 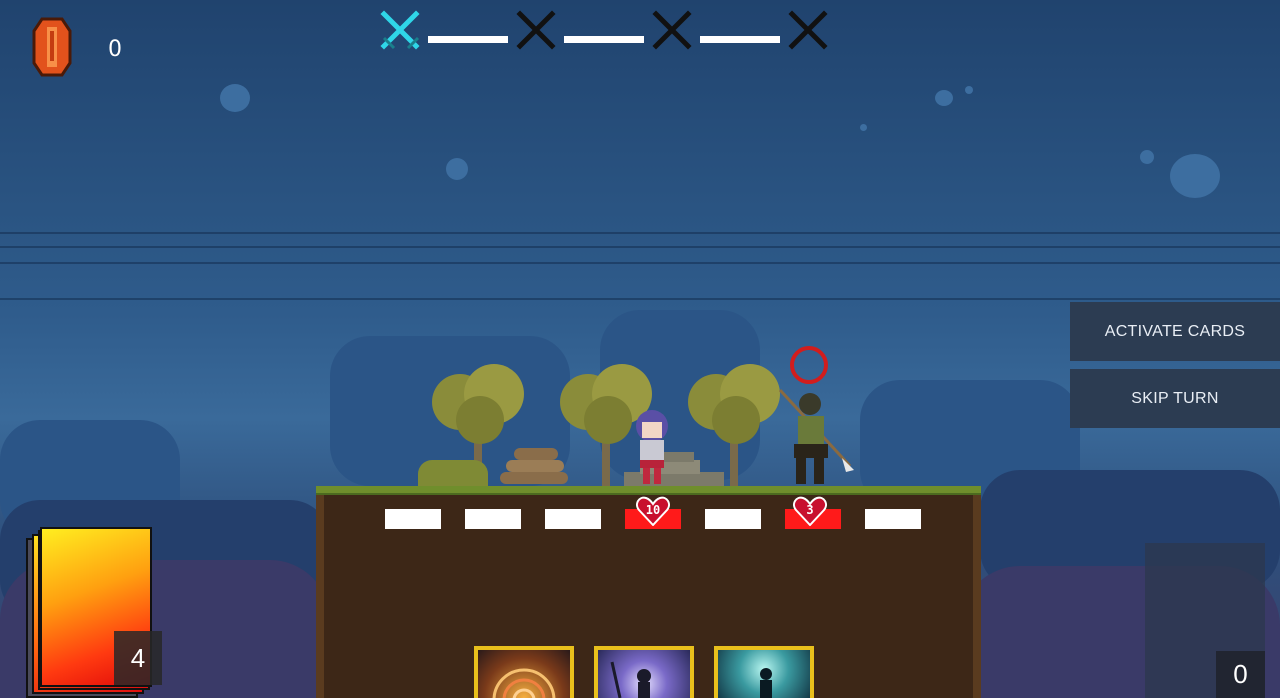 What do you see at coordinates (810, 510) in the screenshot?
I see `enemy-hp: 3` at bounding box center [810, 510].